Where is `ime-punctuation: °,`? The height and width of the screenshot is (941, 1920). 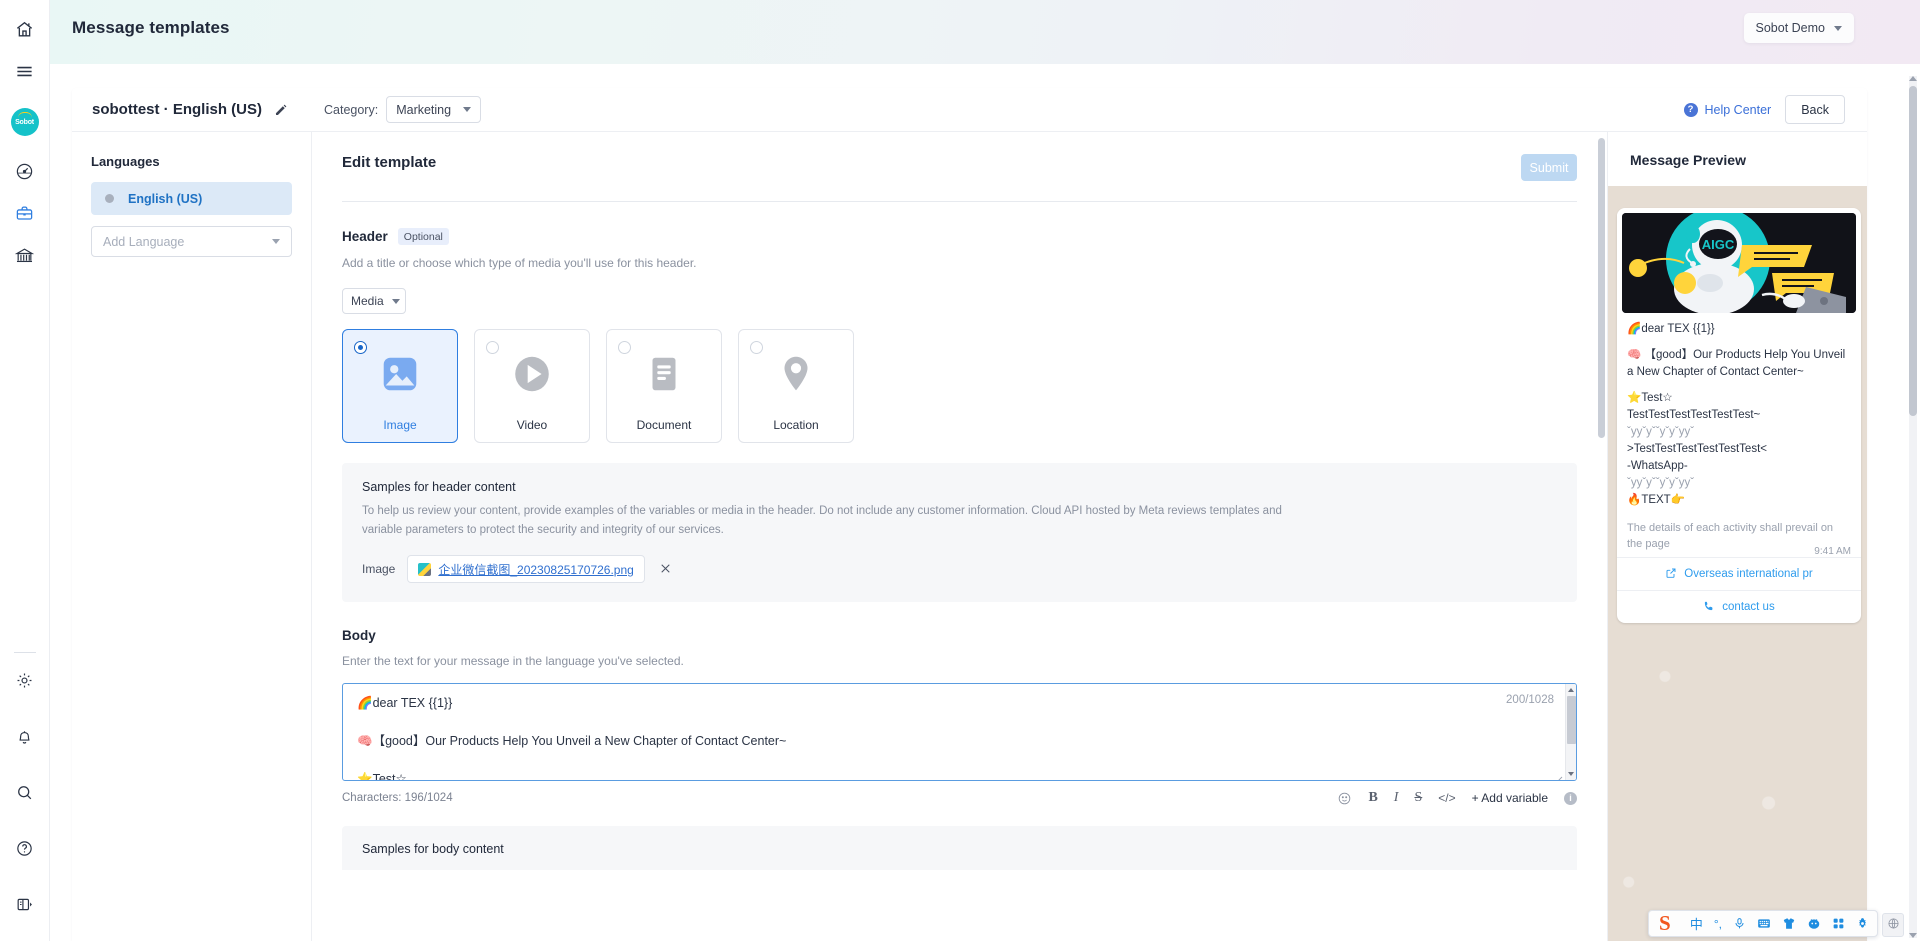 ime-punctuation: °, is located at coordinates (1718, 924).